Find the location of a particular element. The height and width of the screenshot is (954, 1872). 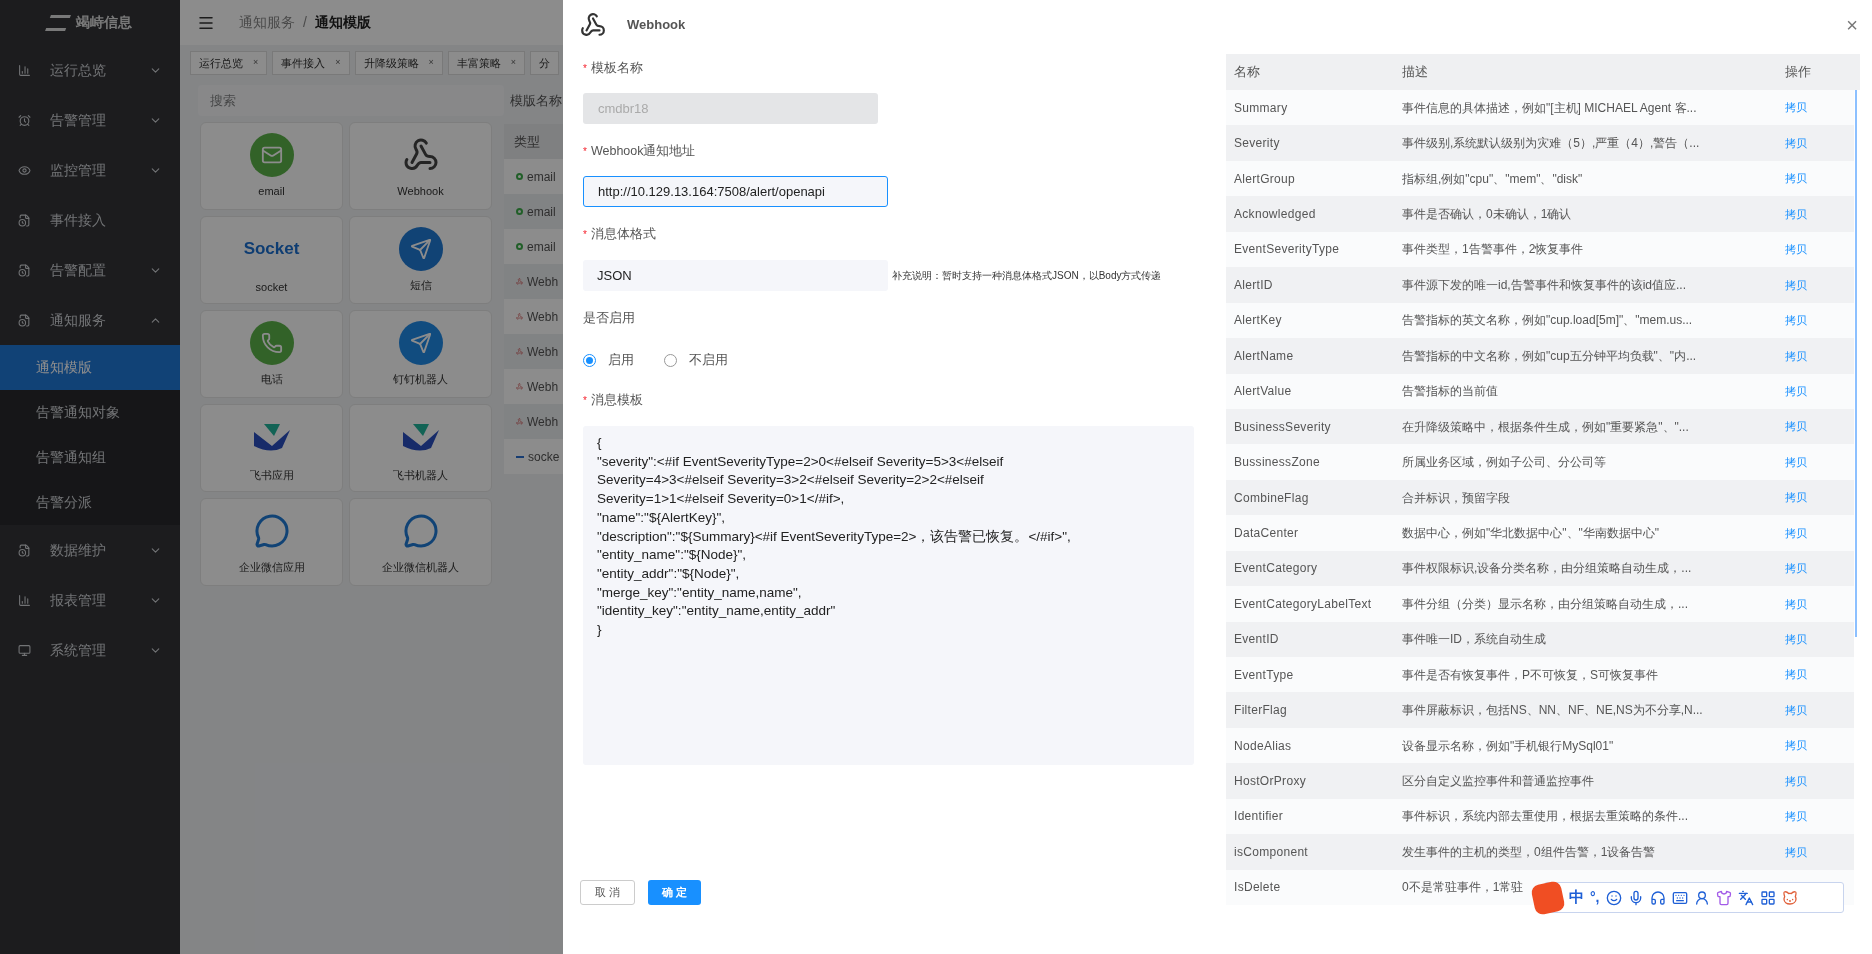

radio-option: 不启用 is located at coordinates (696, 360).